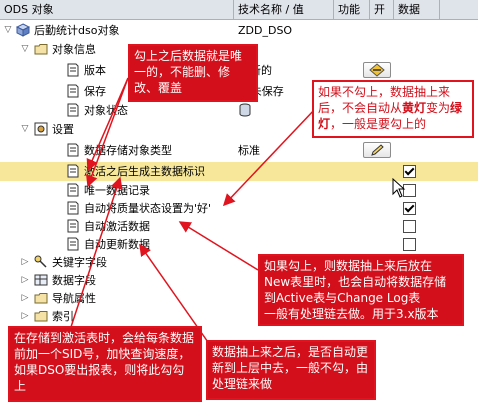 Image resolution: width=478 pixels, height=410 pixels. I want to click on note-unique: 勾上之后数据就是唯一的，不能删、修改、覆盖, so click(193, 73).